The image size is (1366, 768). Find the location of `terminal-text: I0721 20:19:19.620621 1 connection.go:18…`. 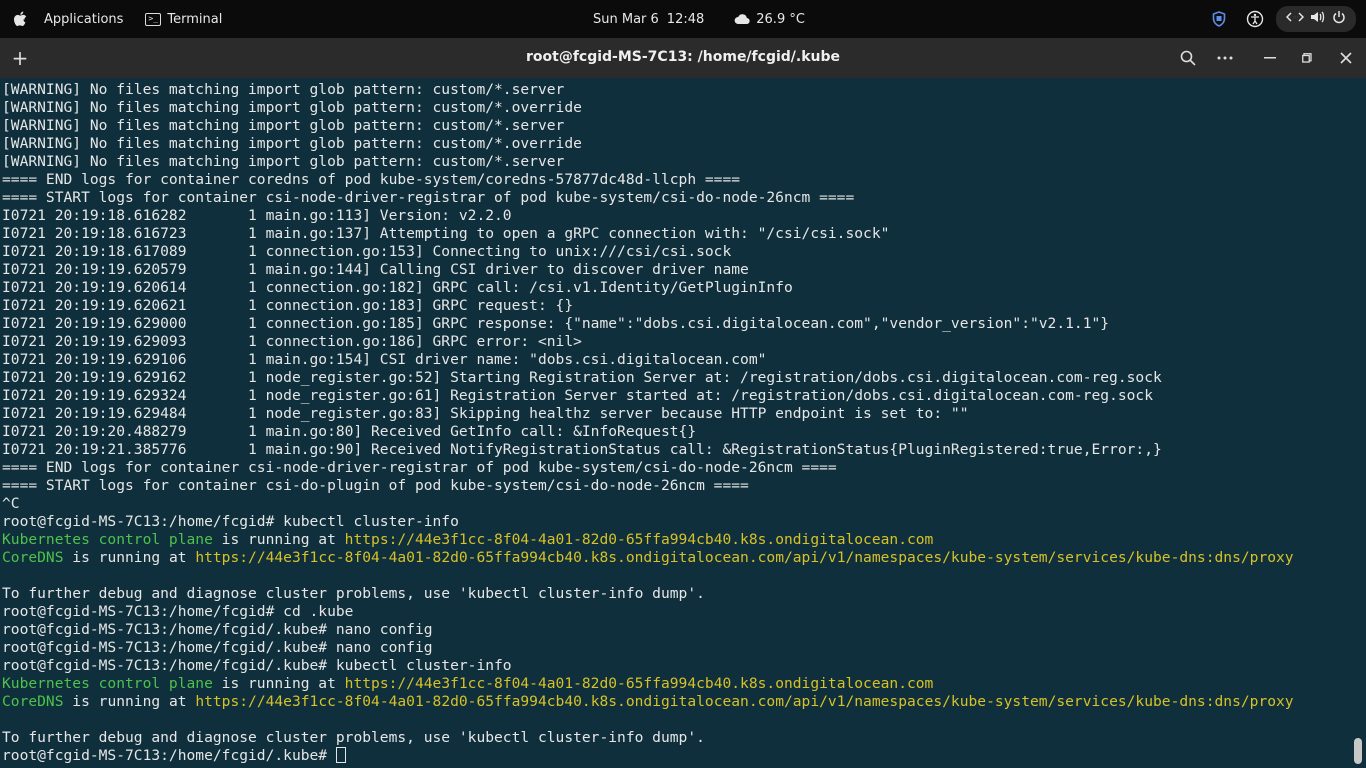

terminal-text: I0721 20:19:19.620621 1 connection.go:18… is located at coordinates (288, 305).